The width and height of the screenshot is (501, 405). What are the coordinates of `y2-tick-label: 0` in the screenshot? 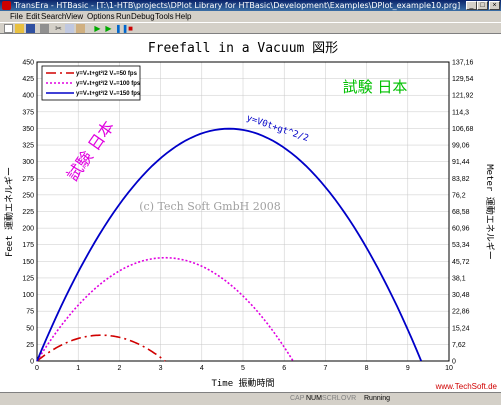 It's located at (454, 362).